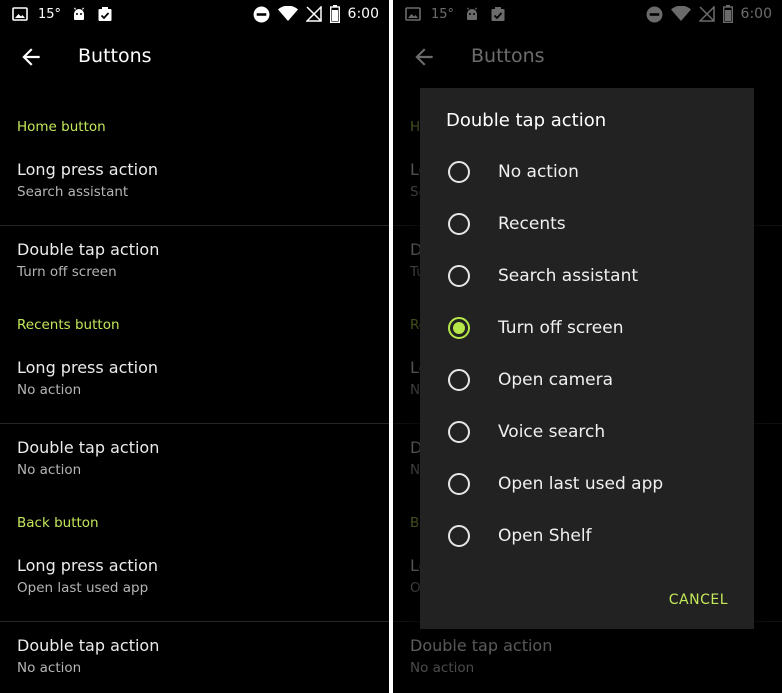 Image resolution: width=782 pixels, height=693 pixels. What do you see at coordinates (73, 192) in the screenshot?
I see `pref-summary: Search assistant` at bounding box center [73, 192].